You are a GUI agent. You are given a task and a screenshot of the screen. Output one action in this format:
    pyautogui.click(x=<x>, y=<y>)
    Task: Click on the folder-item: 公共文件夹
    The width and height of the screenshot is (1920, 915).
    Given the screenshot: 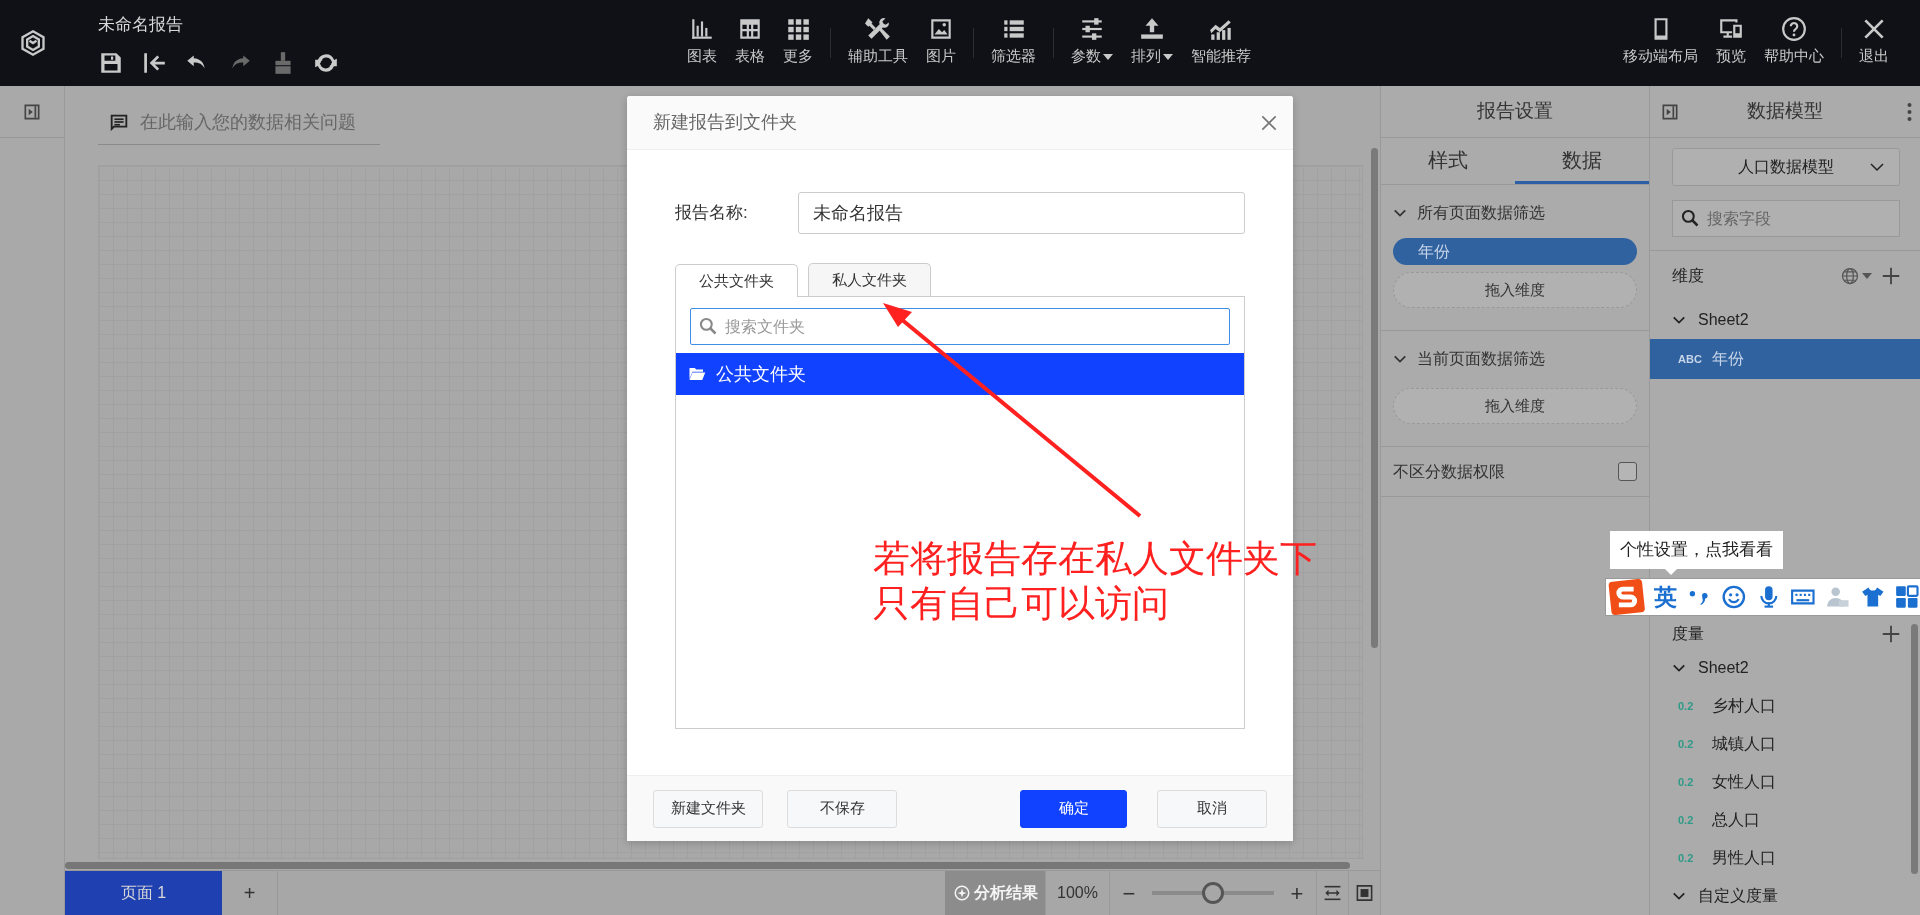 What is the action you would take?
    pyautogui.click(x=960, y=374)
    